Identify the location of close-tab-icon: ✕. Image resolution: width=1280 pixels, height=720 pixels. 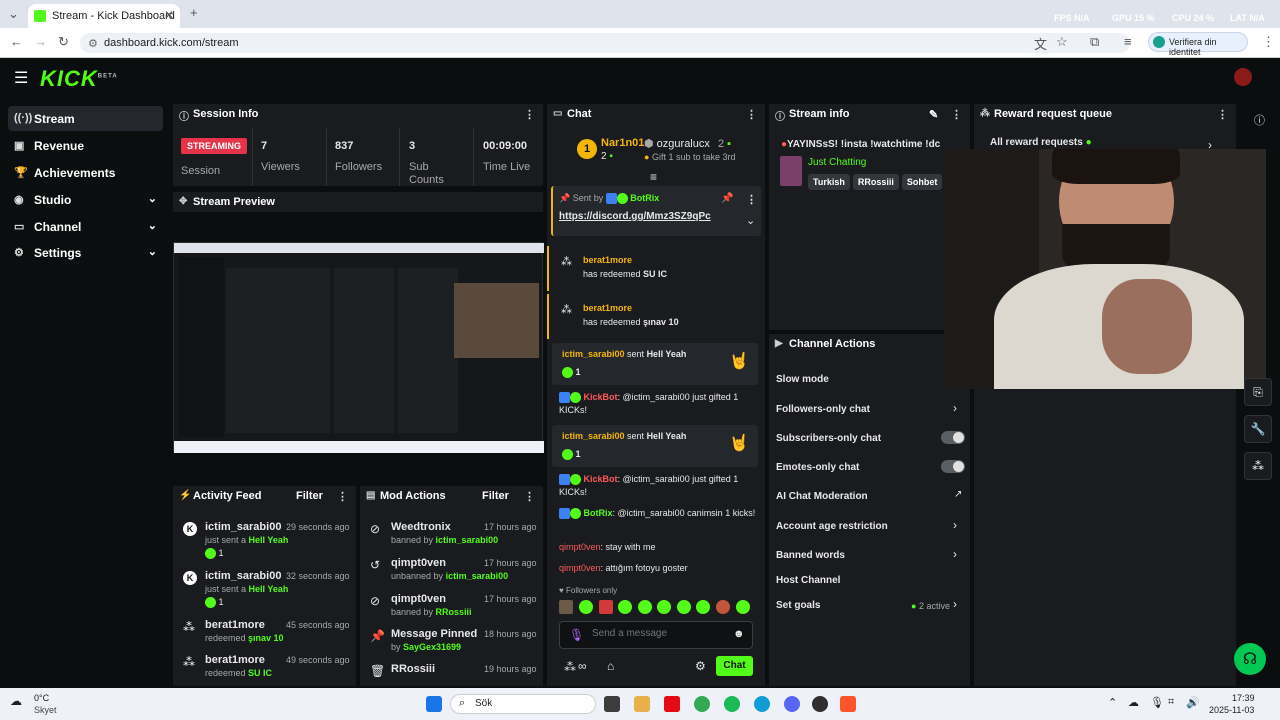
(169, 15).